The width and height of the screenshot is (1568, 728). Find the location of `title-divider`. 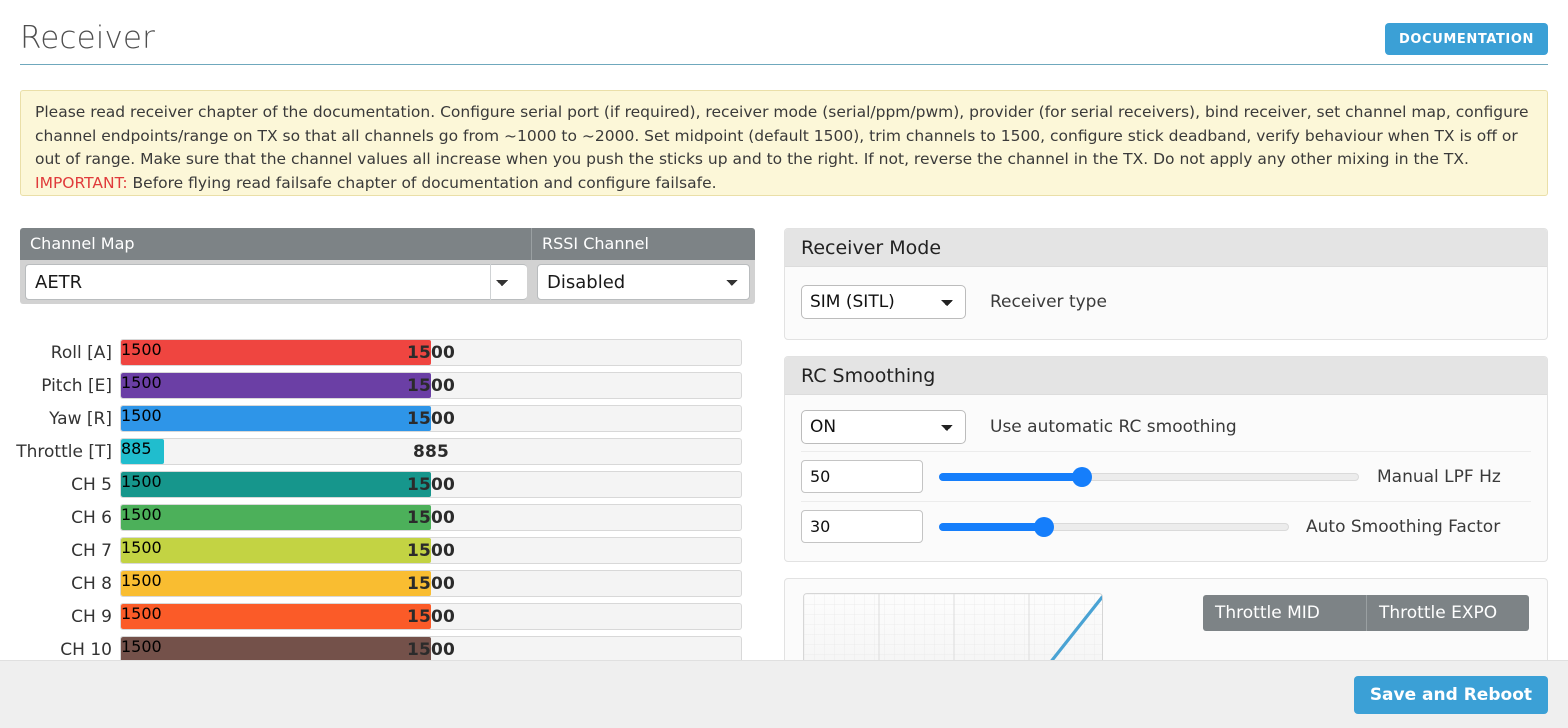

title-divider is located at coordinates (784, 64).